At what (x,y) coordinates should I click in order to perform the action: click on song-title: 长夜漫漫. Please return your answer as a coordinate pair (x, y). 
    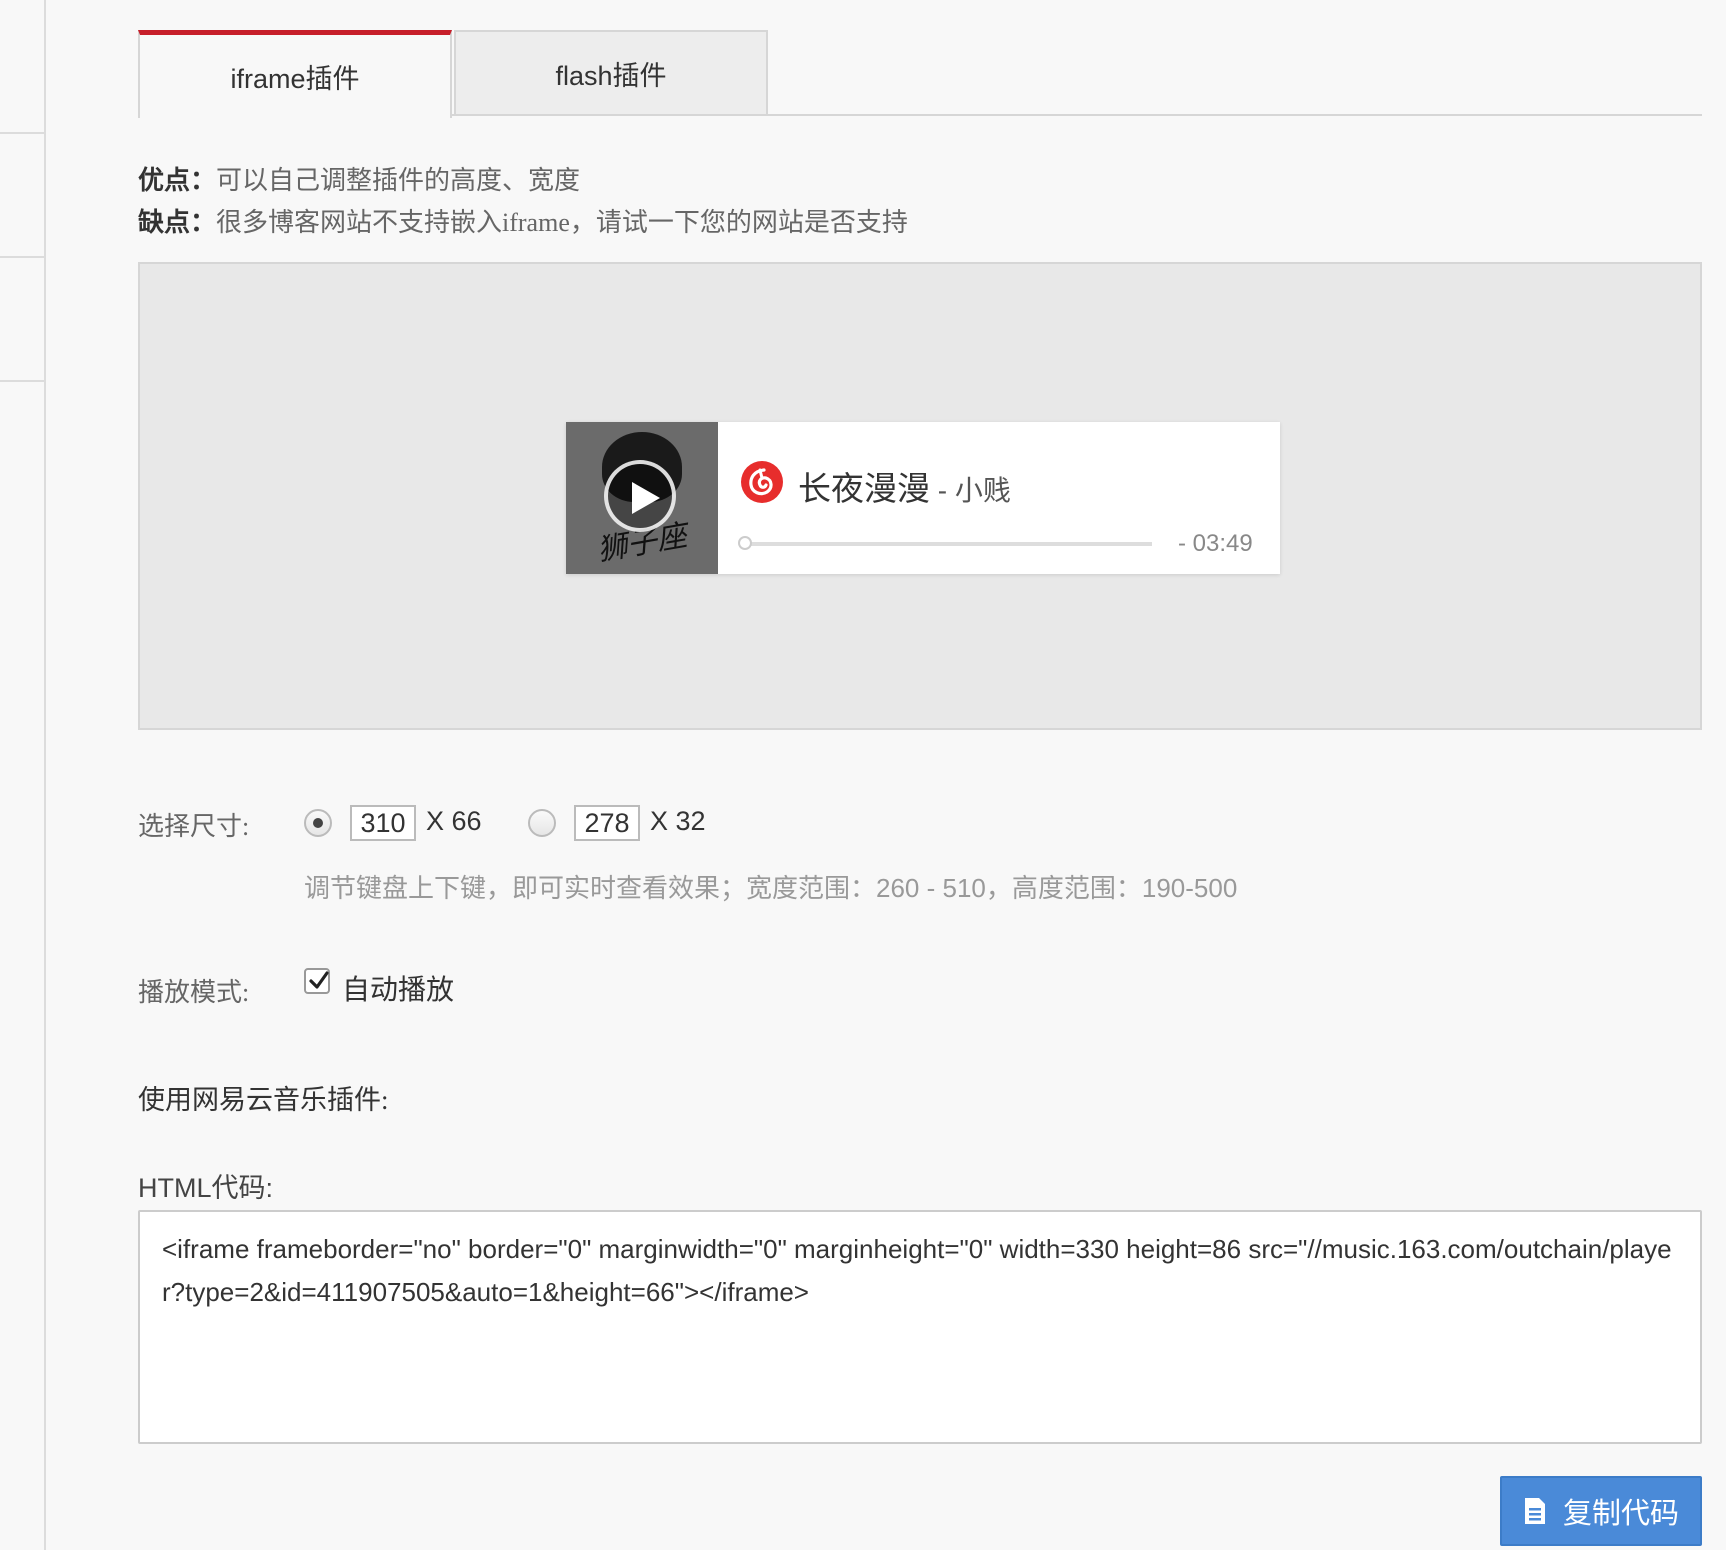
    Looking at the image, I should click on (864, 488).